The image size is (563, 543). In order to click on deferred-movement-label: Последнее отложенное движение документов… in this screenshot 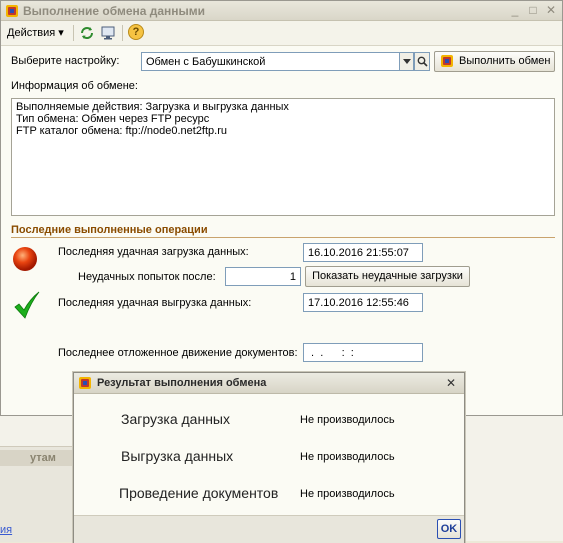, I will do `click(178, 353)`.